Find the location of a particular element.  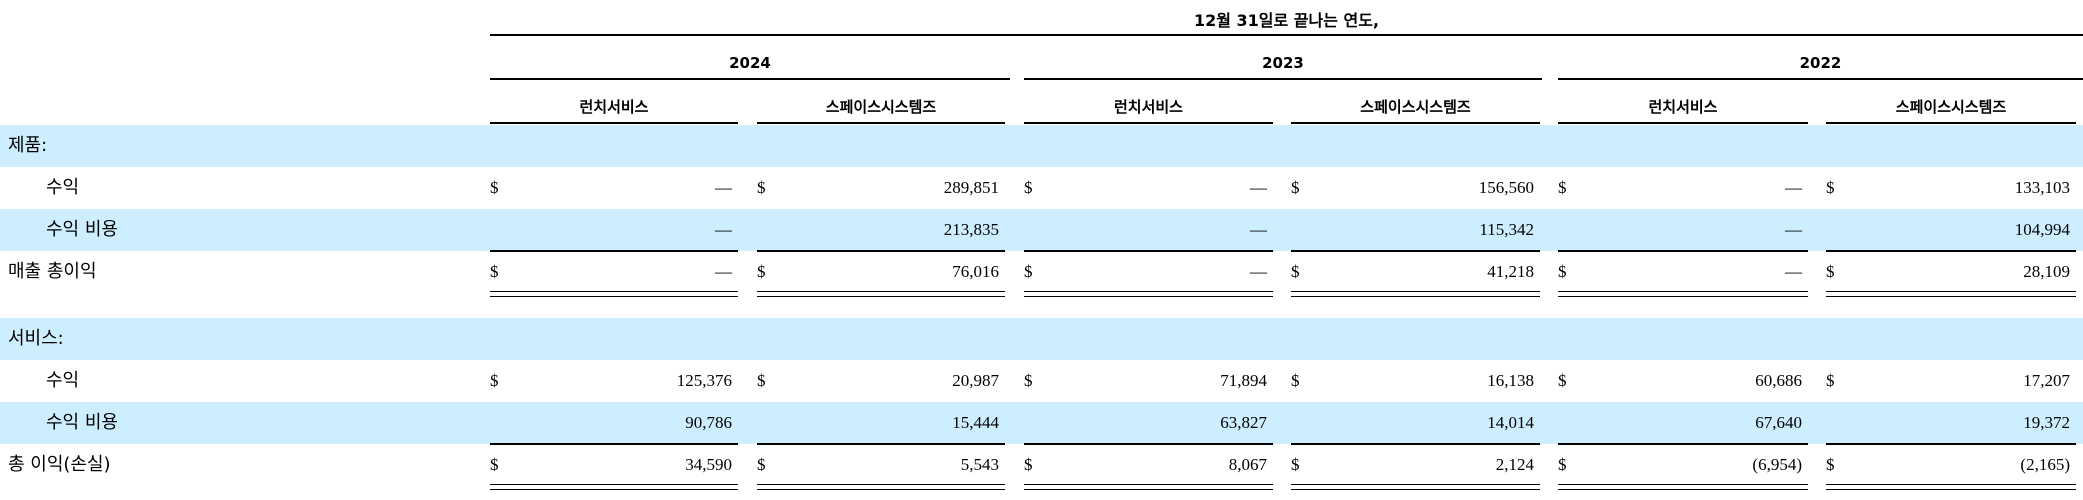

year-2024: 2024 is located at coordinates (750, 63).